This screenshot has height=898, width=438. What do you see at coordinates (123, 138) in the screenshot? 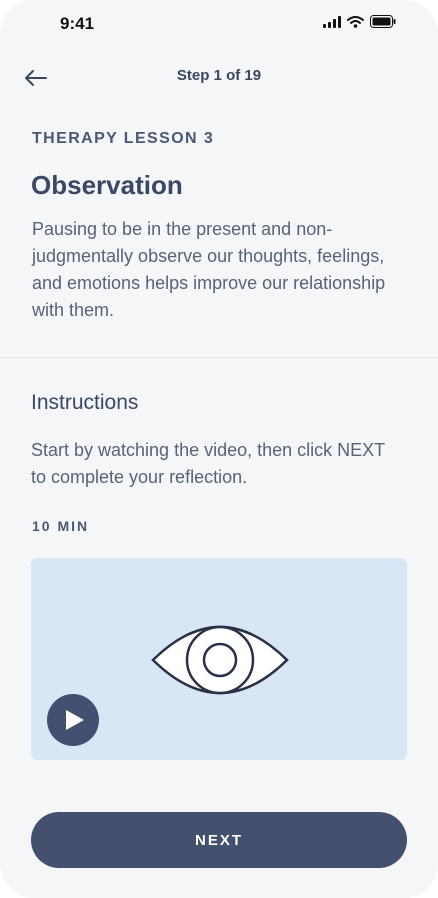
I see `lesson-eyebrow: THERAPY LESSON 3` at bounding box center [123, 138].